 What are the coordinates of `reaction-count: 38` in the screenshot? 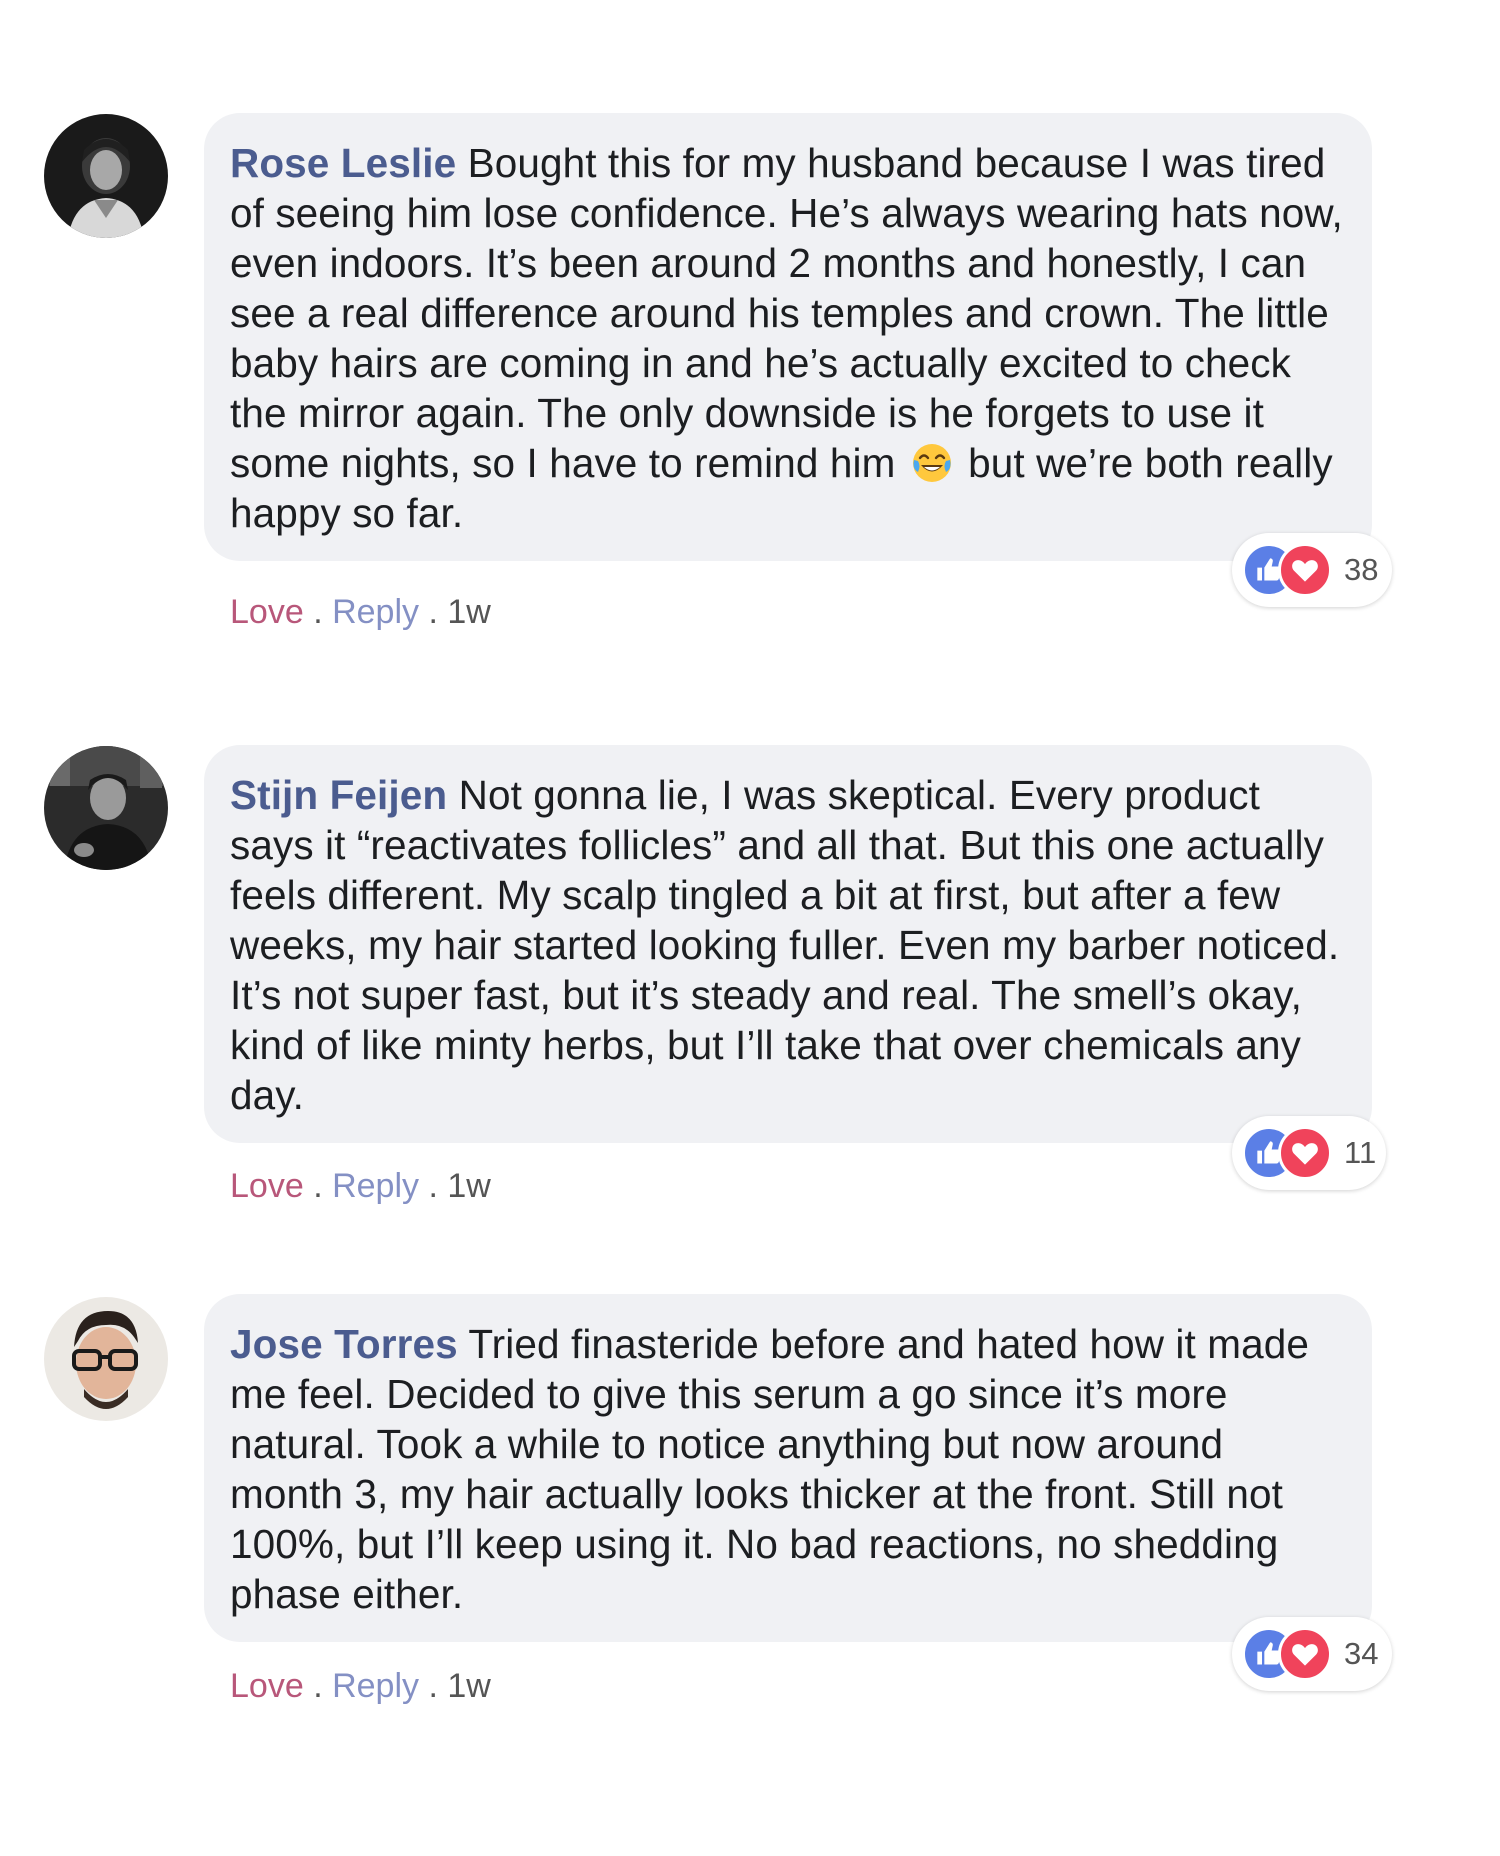 It's located at (1361, 569).